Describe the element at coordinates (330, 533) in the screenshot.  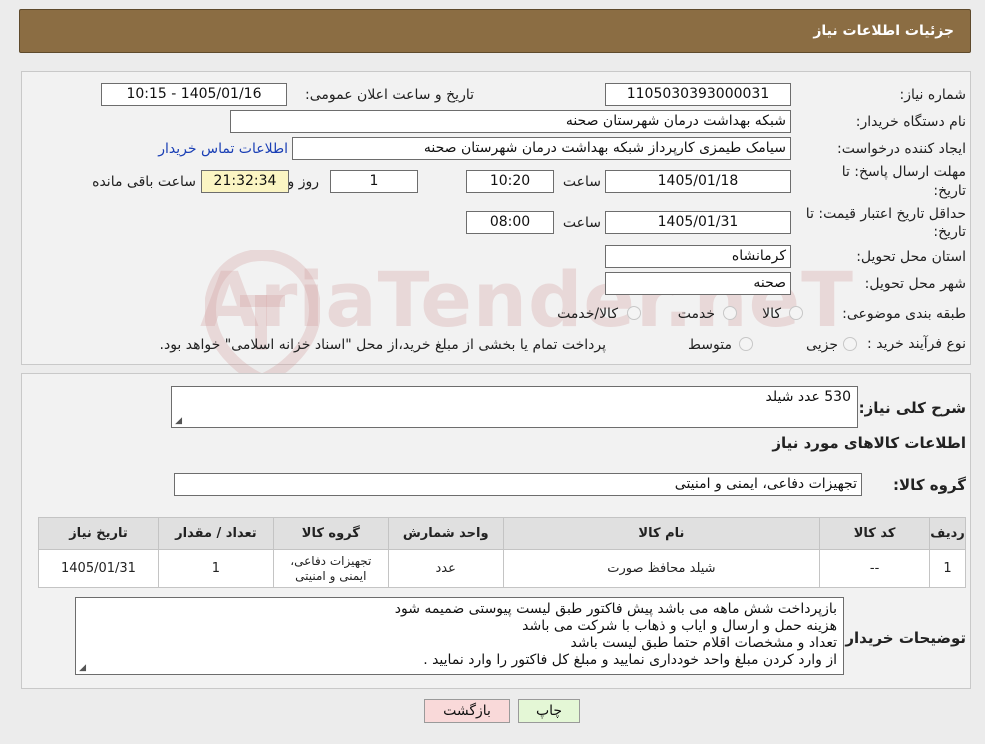
I see `col-group-header: گروه کالا` at that location.